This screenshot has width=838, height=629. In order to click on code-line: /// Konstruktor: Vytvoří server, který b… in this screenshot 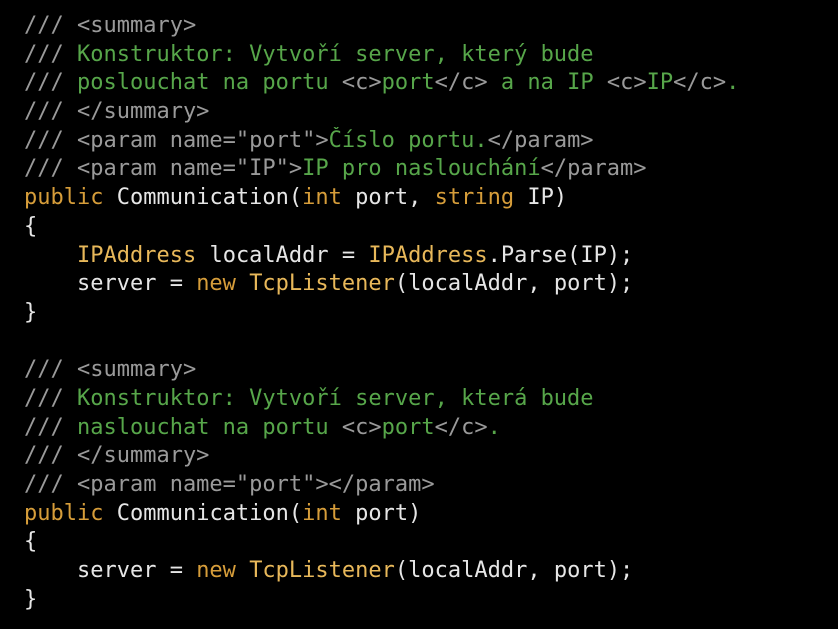, I will do `click(431, 55)`.